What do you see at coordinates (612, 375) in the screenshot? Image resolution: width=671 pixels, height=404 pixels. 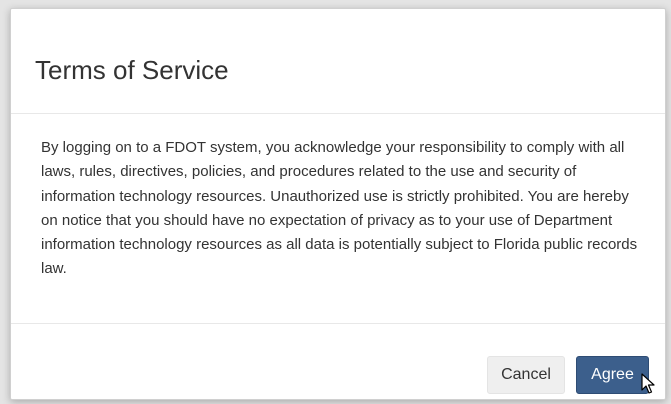 I see `agree-button: Agree` at bounding box center [612, 375].